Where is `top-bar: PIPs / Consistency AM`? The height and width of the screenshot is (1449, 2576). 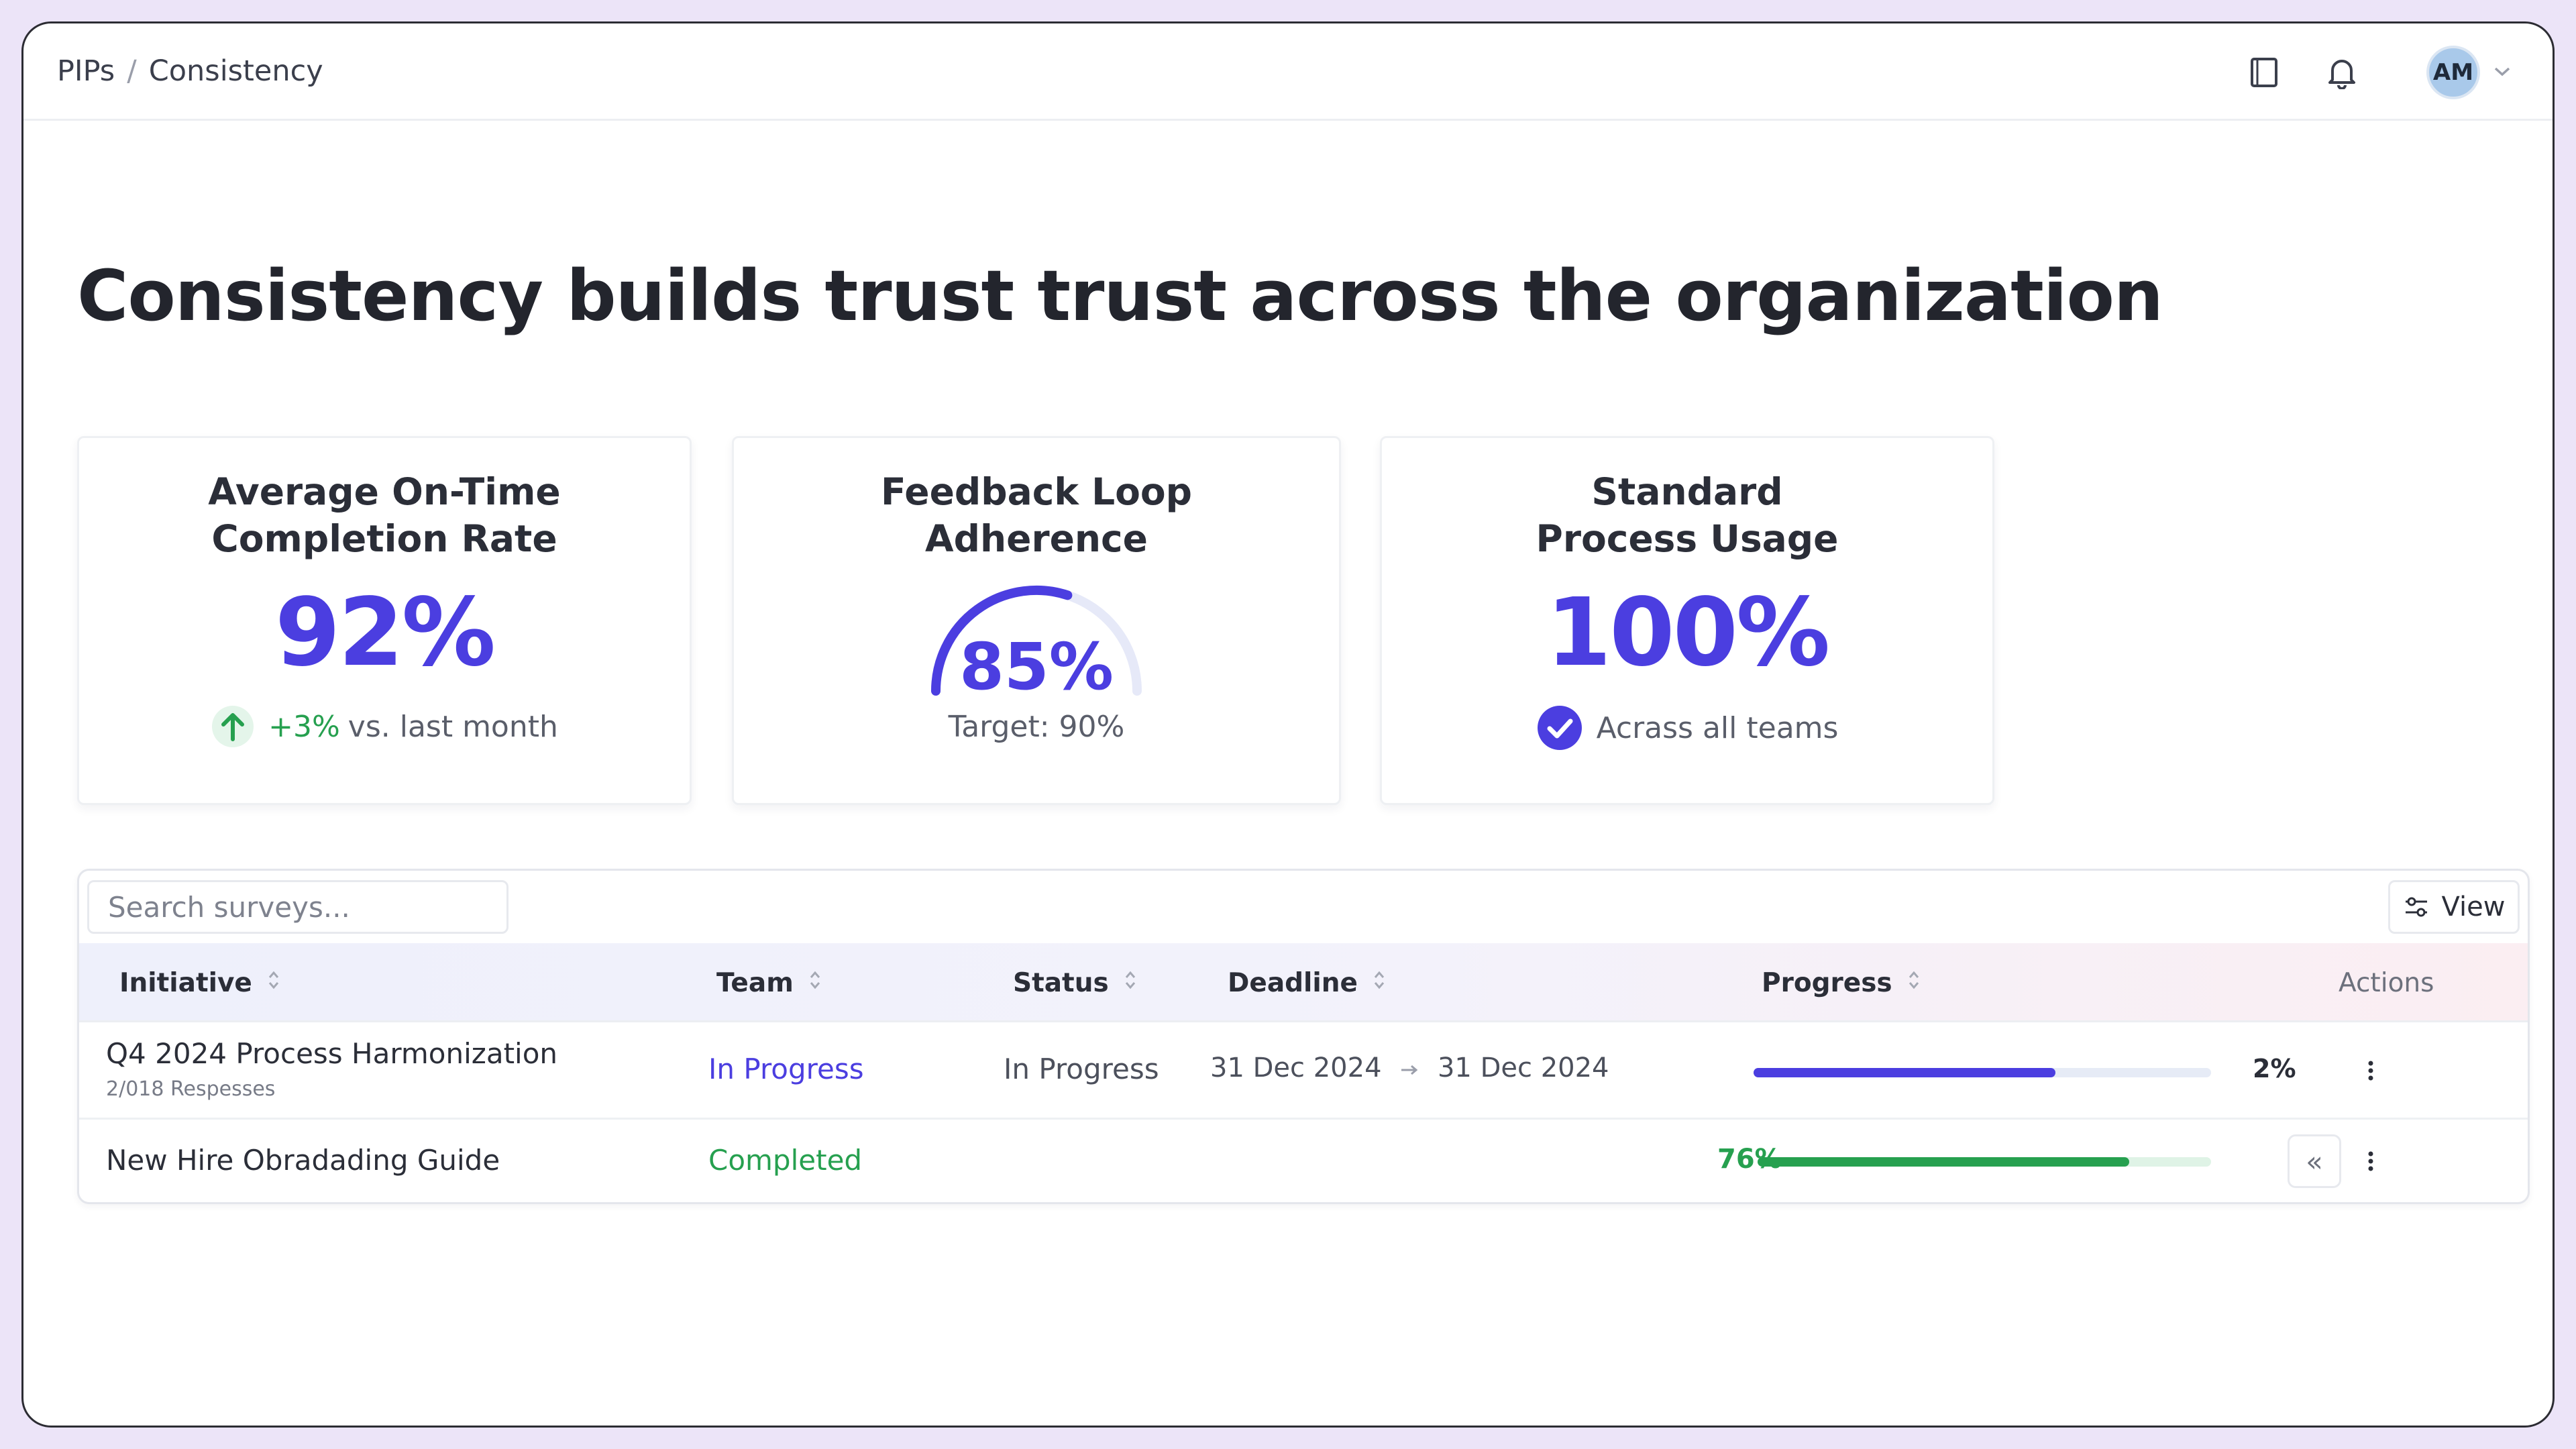 top-bar: PIPs / Consistency AM is located at coordinates (1288, 72).